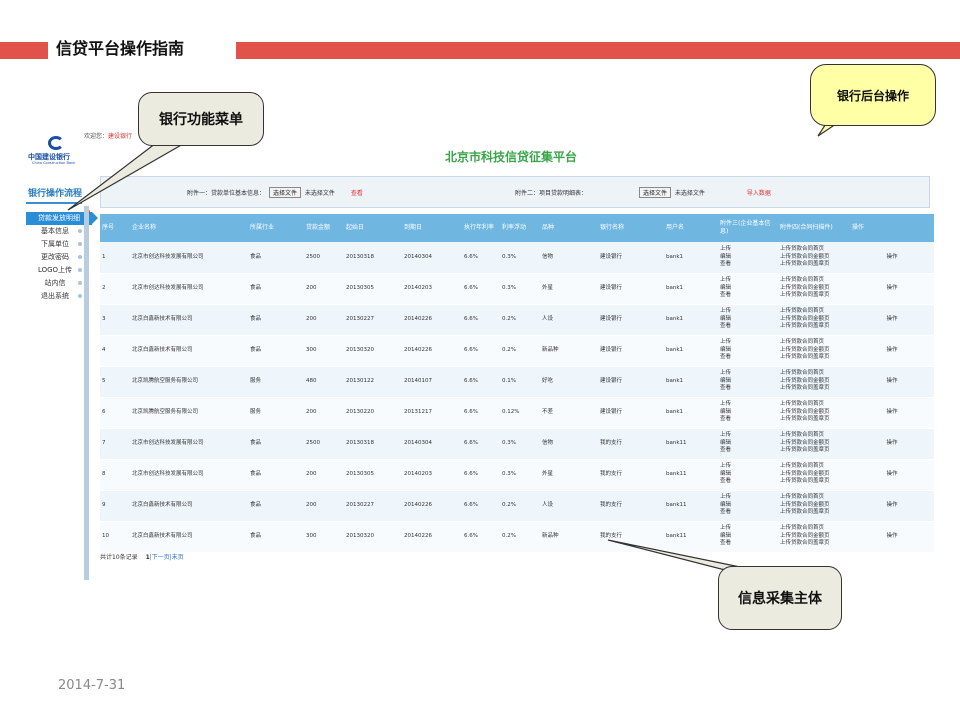 The width and height of the screenshot is (960, 720). I want to click on bullet-icon, so click(80, 244).